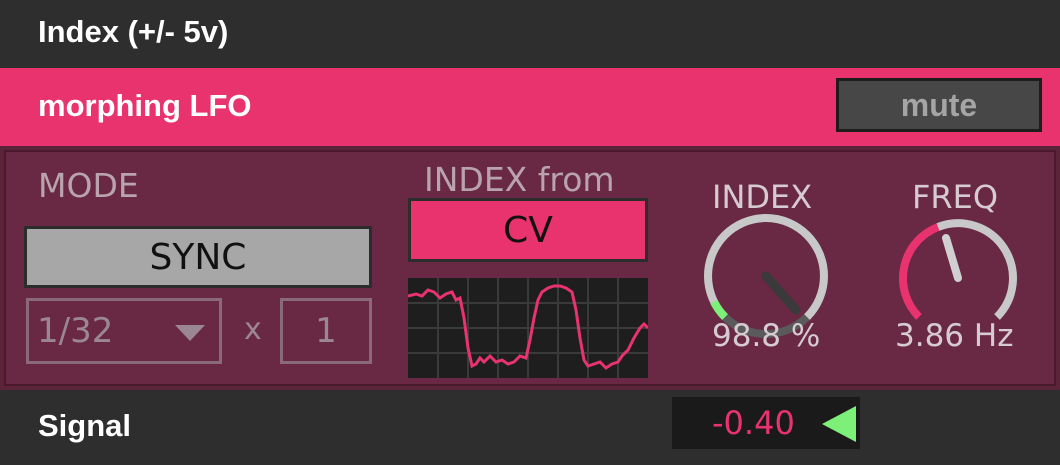  Describe the element at coordinates (190, 333) in the screenshot. I see `dropdown-arrow-icon` at that location.